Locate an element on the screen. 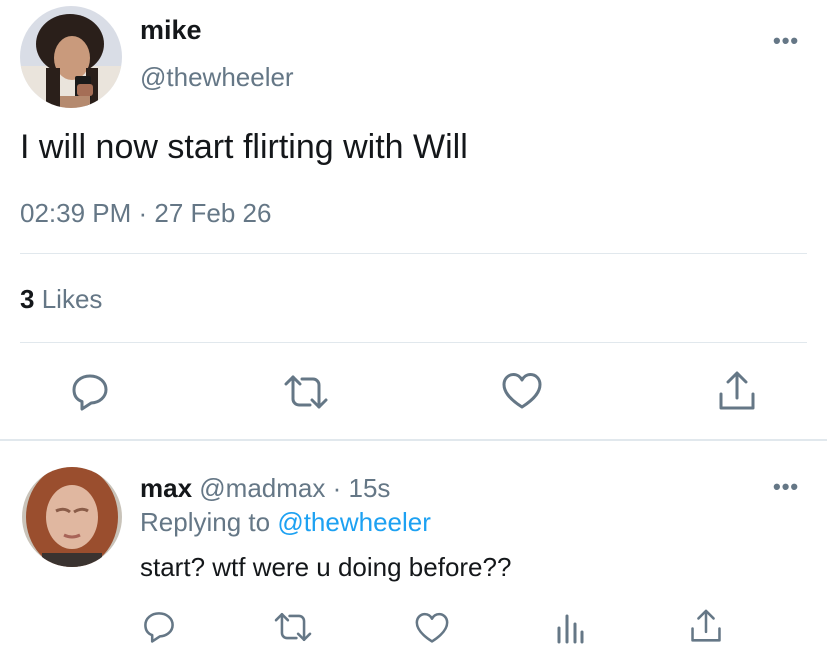 This screenshot has width=827, height=660. share-button is located at coordinates (737, 391).